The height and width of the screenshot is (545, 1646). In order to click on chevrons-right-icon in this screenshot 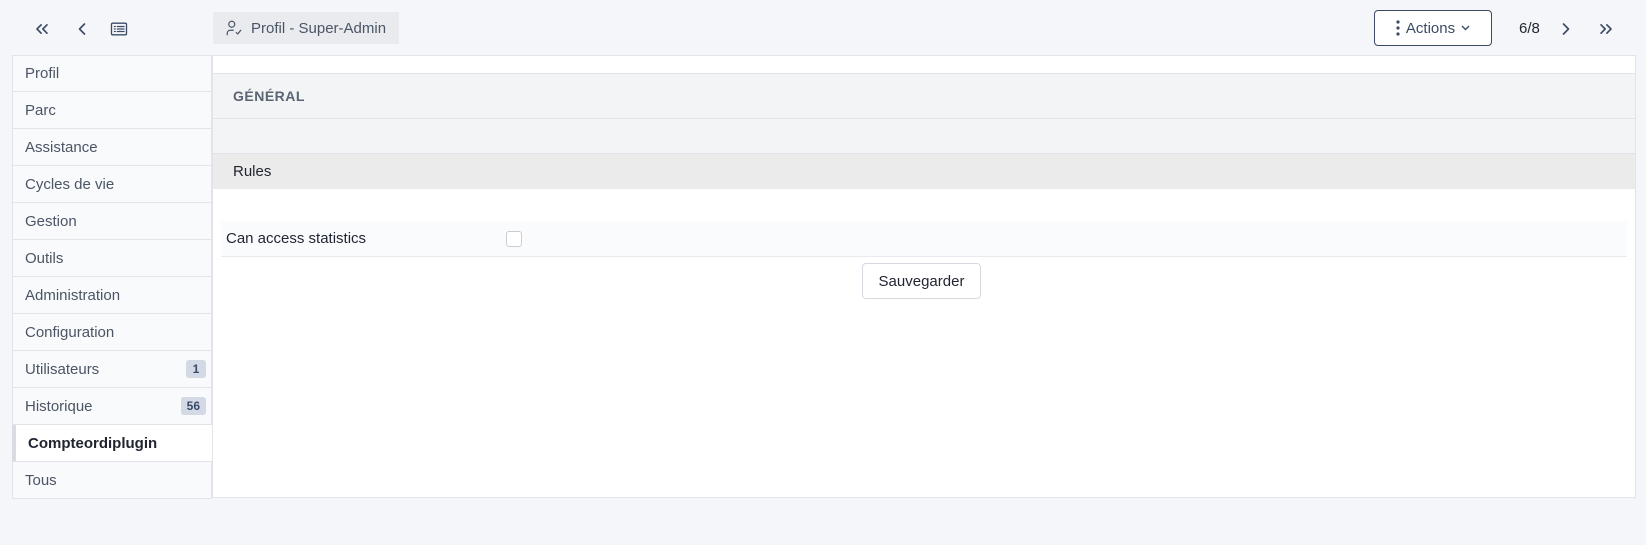, I will do `click(1606, 29)`.